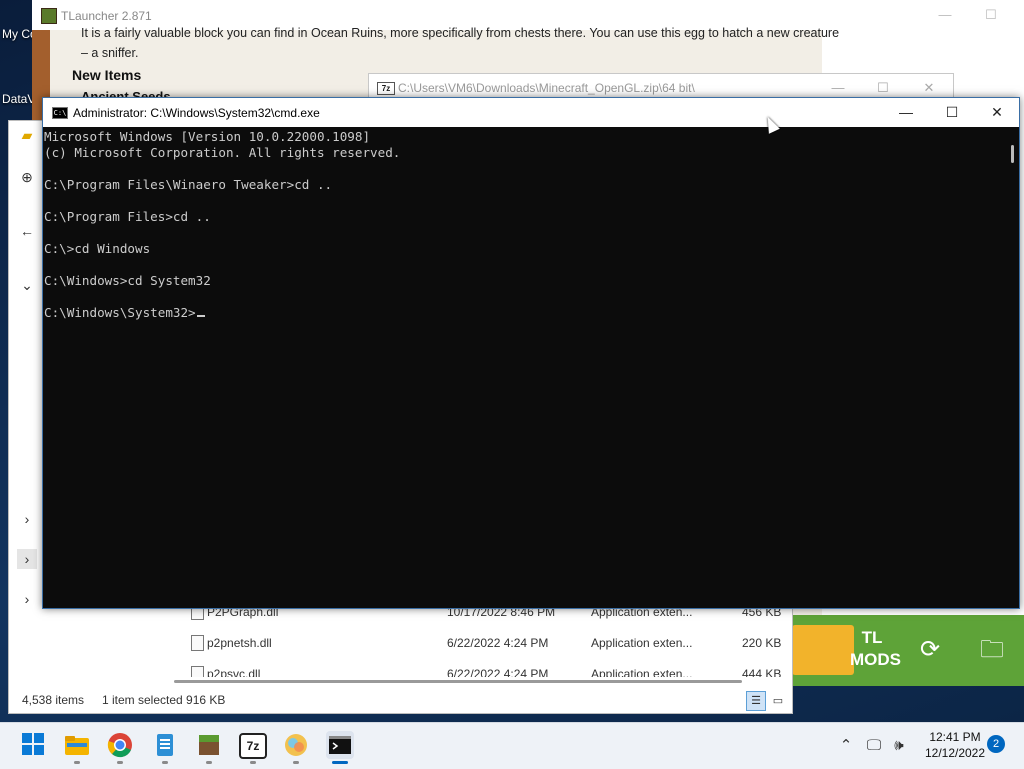  I want to click on clock-date: 12/12/2022, so click(955, 753).